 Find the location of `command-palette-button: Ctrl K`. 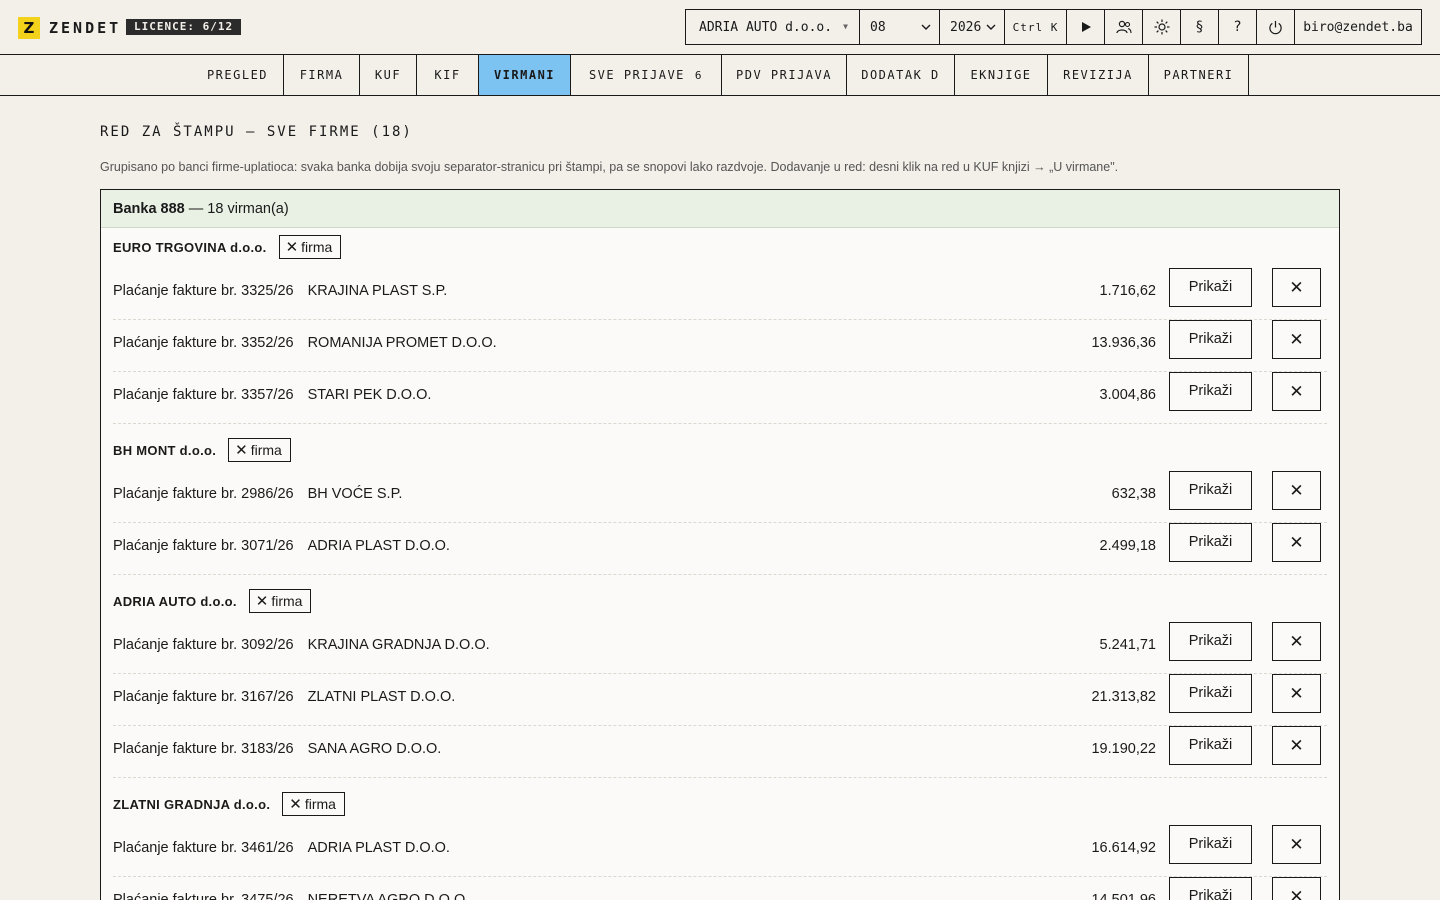

command-palette-button: Ctrl K is located at coordinates (1036, 27).